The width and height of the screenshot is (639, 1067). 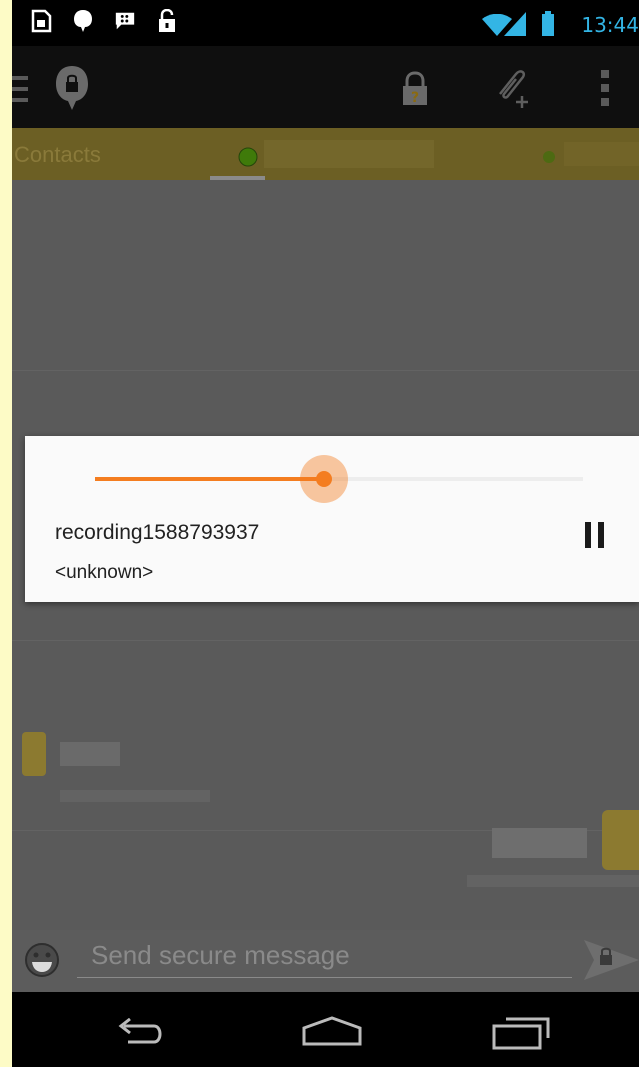 What do you see at coordinates (20, 89) in the screenshot?
I see `menu-icon` at bounding box center [20, 89].